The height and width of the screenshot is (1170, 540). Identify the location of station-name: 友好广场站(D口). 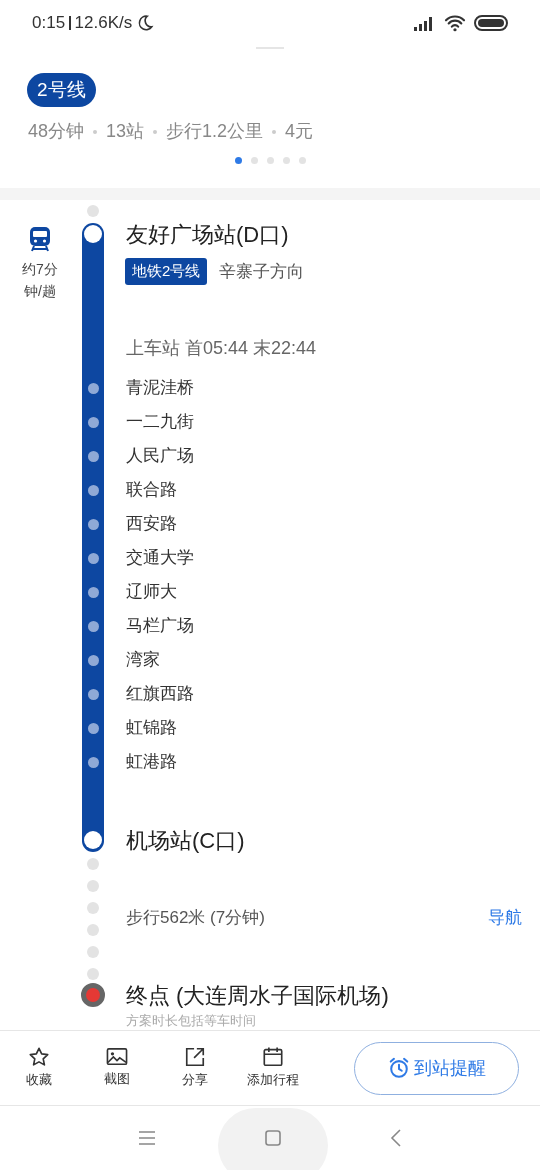
(207, 235).